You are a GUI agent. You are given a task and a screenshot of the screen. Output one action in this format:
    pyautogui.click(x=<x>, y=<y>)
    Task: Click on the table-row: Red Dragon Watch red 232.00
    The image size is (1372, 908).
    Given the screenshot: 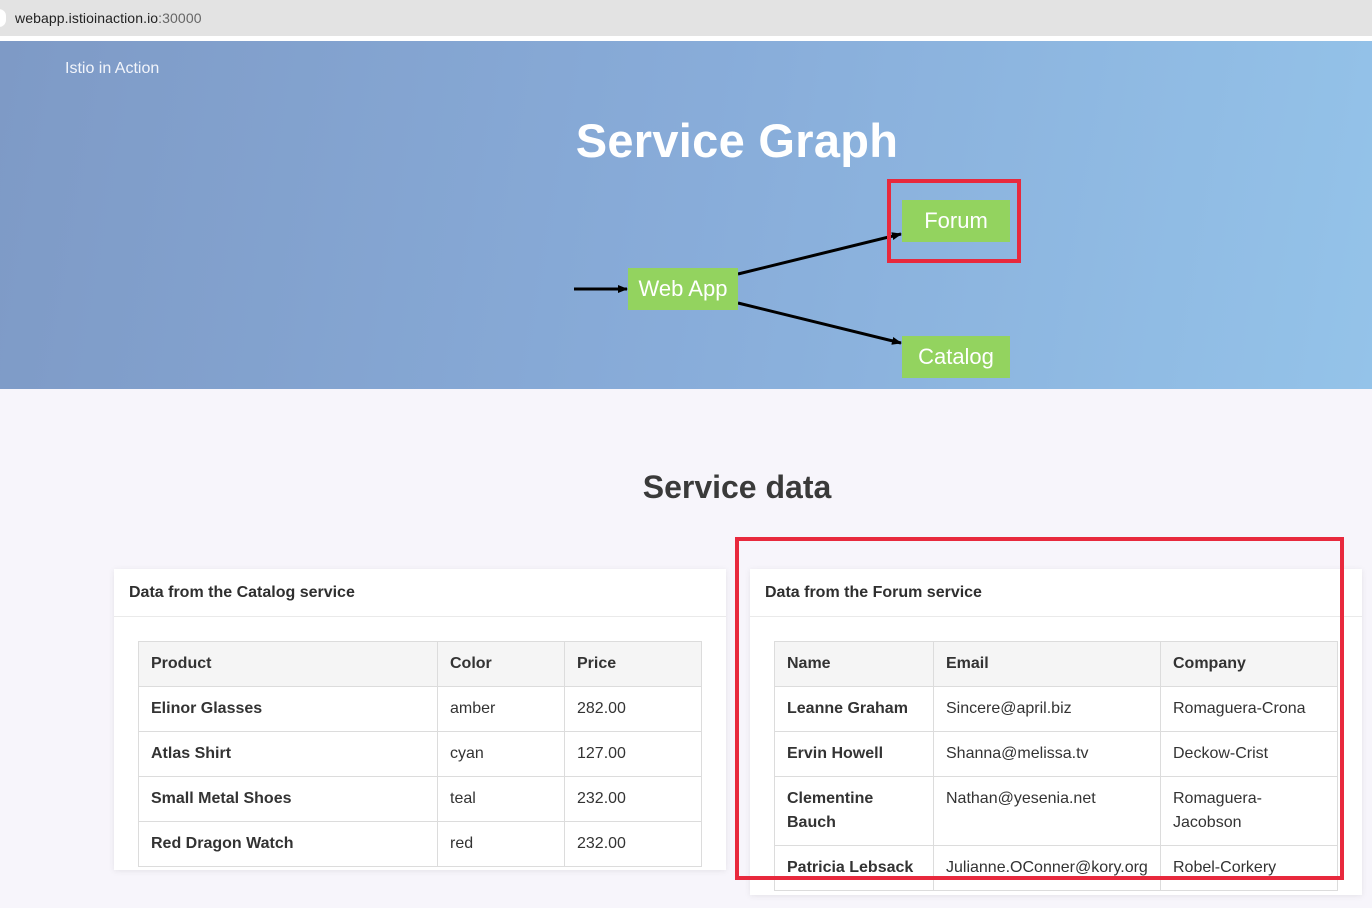 What is the action you would take?
    pyautogui.click(x=420, y=844)
    